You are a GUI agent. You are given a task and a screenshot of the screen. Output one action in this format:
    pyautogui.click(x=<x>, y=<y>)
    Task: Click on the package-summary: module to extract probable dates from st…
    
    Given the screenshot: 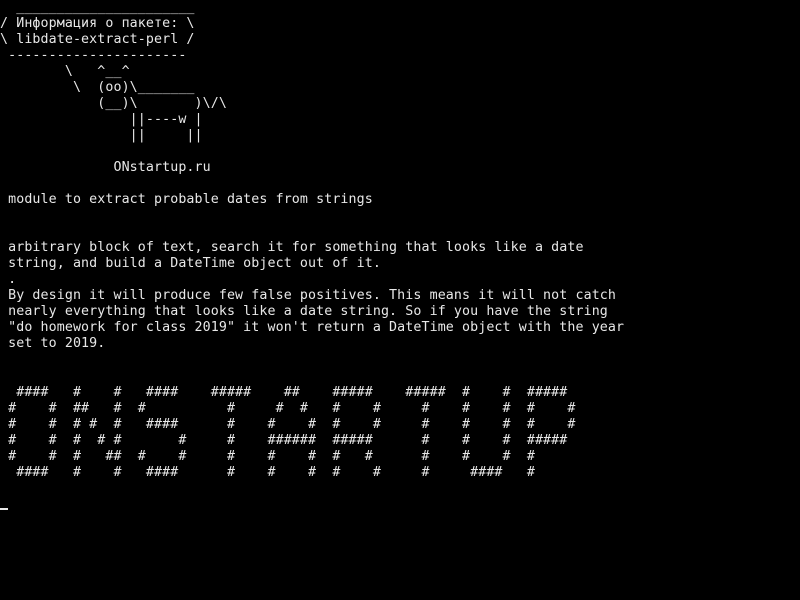 What is the action you would take?
    pyautogui.click(x=186, y=199)
    